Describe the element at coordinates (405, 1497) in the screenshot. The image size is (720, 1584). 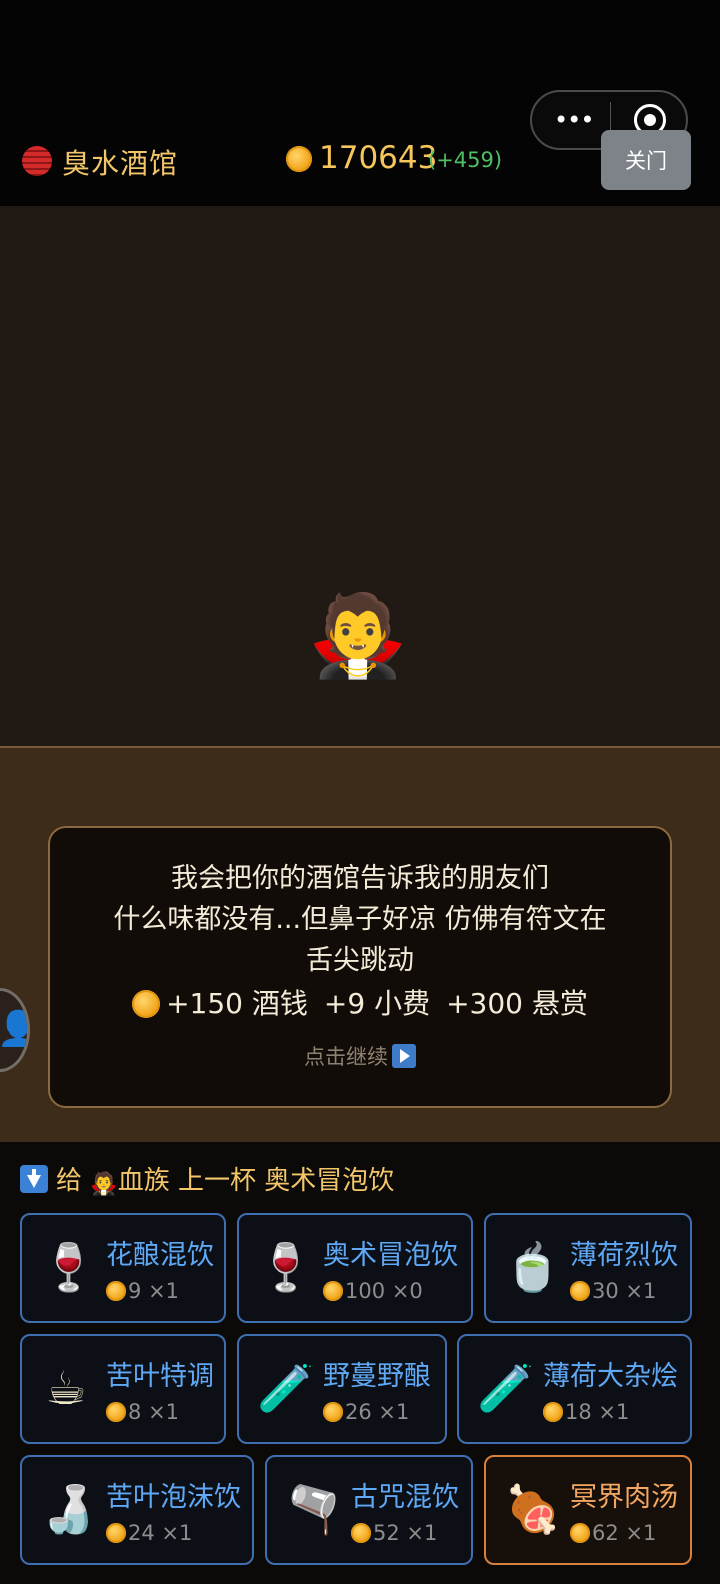
I see `drink-name: 古咒混饮` at that location.